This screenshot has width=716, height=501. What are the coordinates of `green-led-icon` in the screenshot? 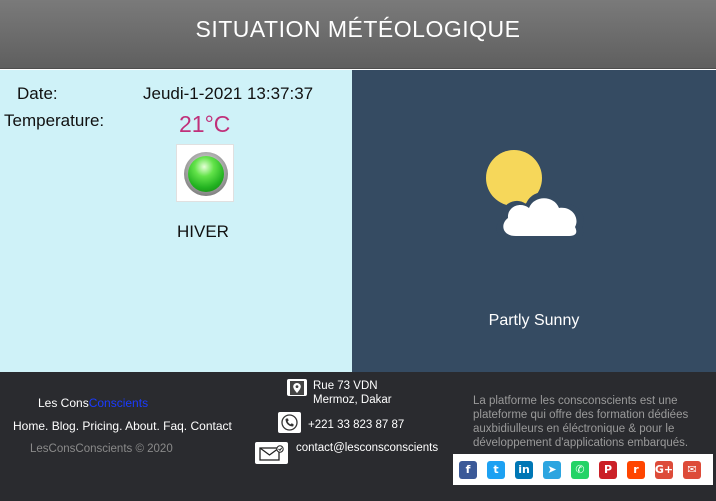 It's located at (205, 173).